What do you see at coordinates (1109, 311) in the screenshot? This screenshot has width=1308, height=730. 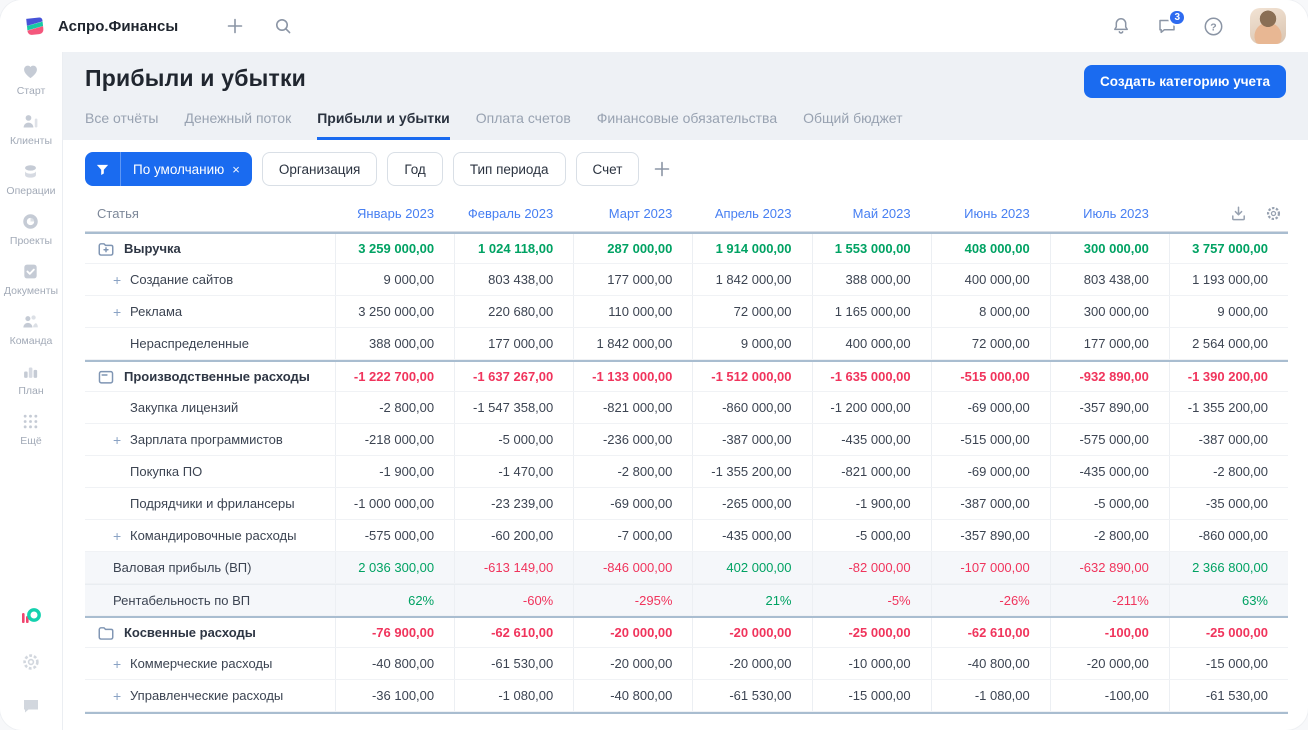 I see `value-cell: 300 000,00` at bounding box center [1109, 311].